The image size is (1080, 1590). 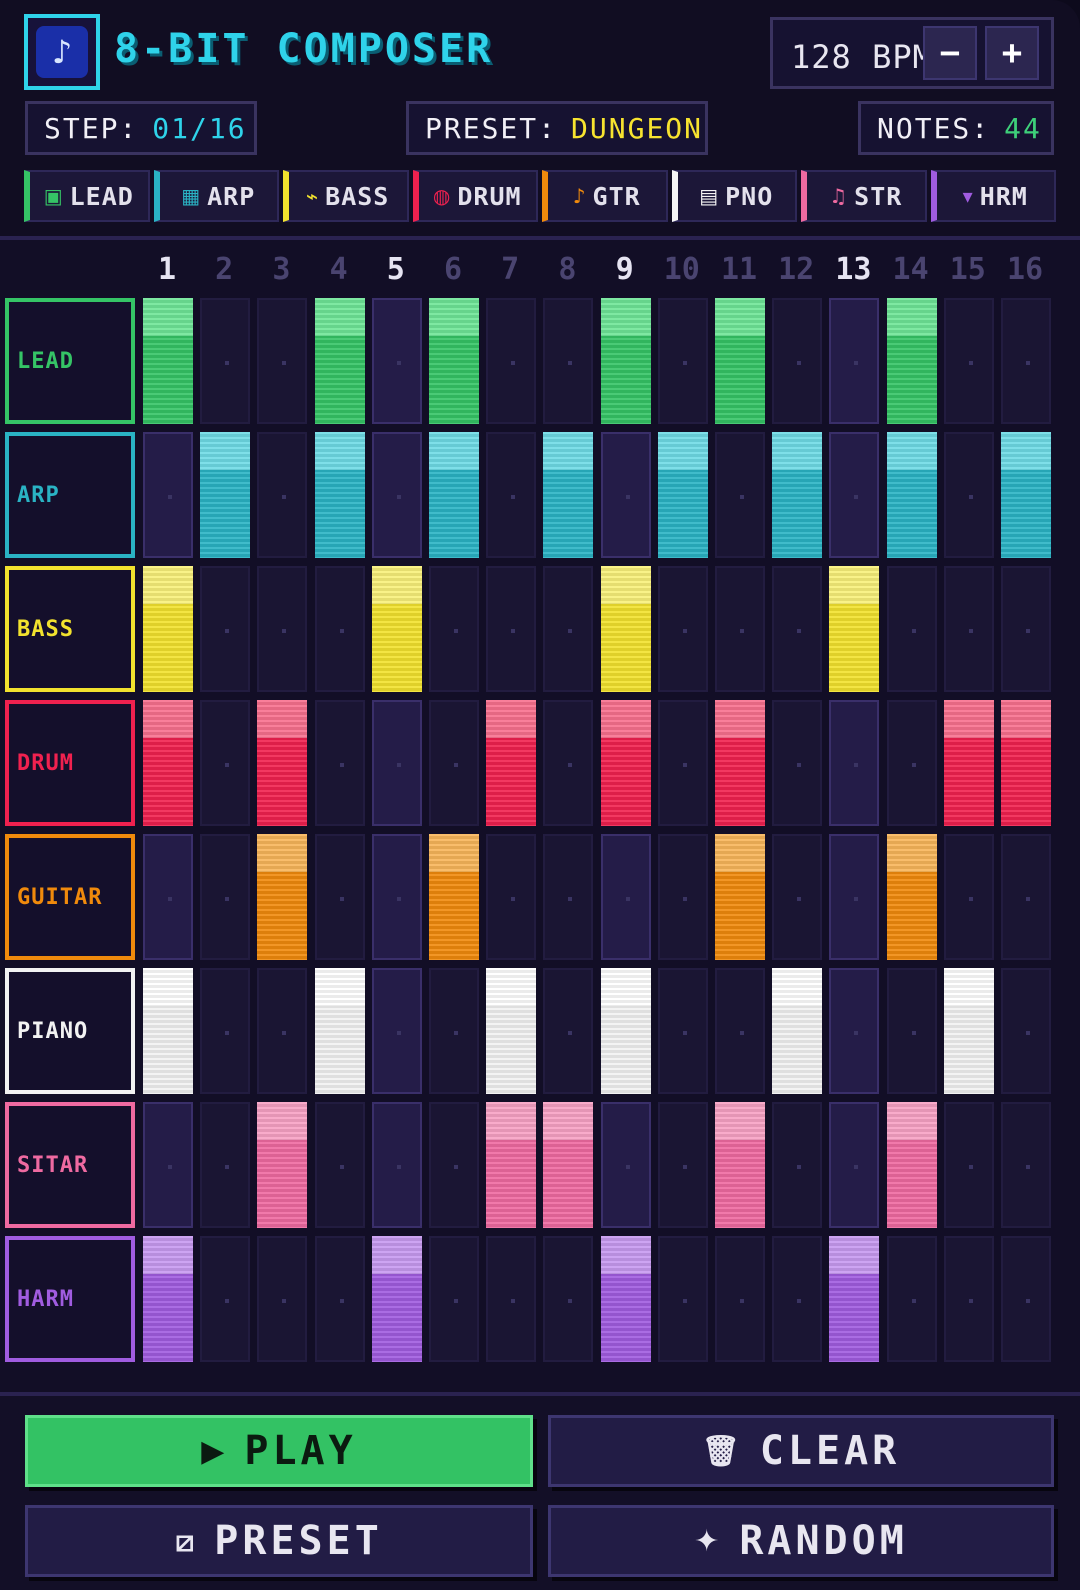 What do you see at coordinates (279, 1541) in the screenshot?
I see `preset-button: ⧄ PRESET` at bounding box center [279, 1541].